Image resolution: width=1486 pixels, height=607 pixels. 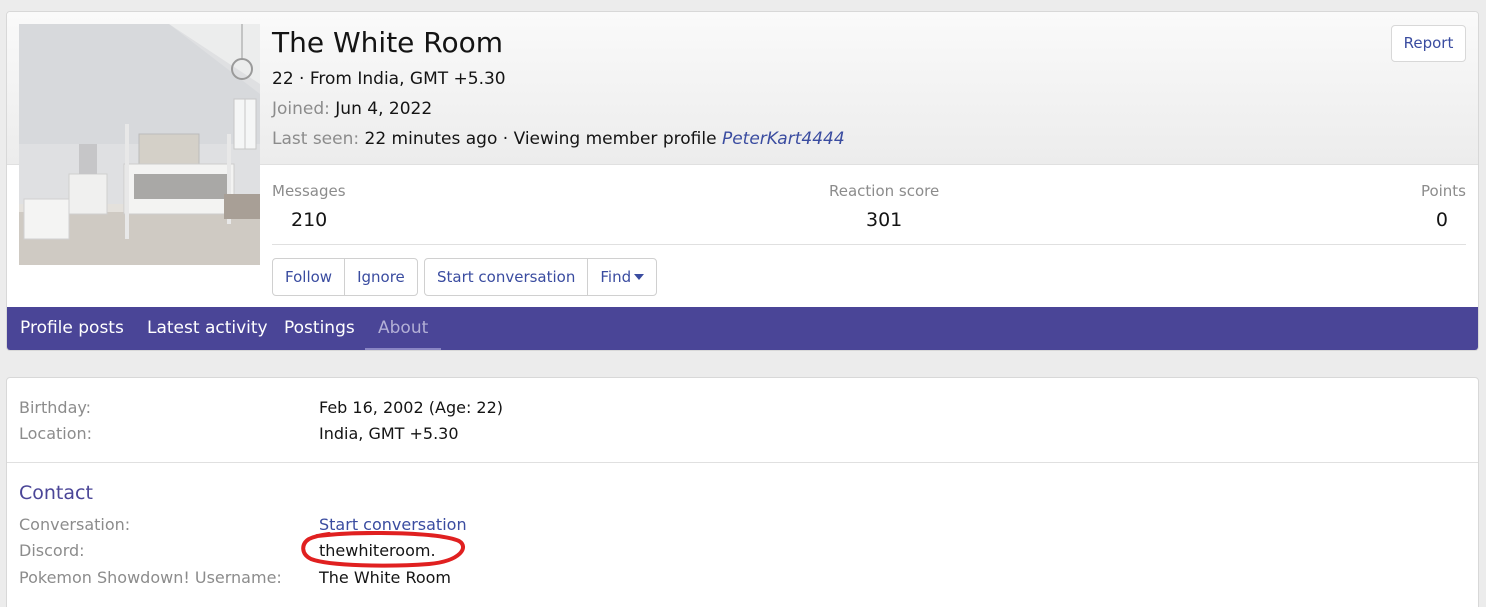 I want to click on reaction-score-label: Reaction score, so click(x=884, y=191).